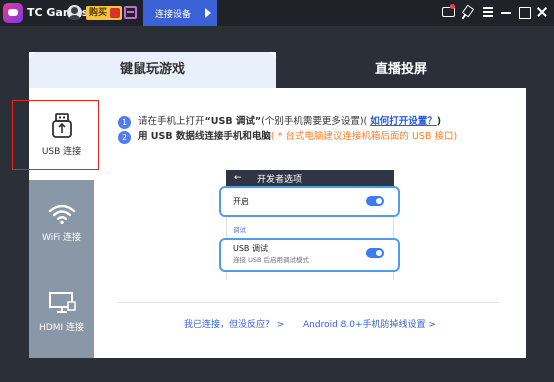  What do you see at coordinates (204, 136) in the screenshot?
I see `step-two-text: 用 USB 数据线连接手机和电脑` at bounding box center [204, 136].